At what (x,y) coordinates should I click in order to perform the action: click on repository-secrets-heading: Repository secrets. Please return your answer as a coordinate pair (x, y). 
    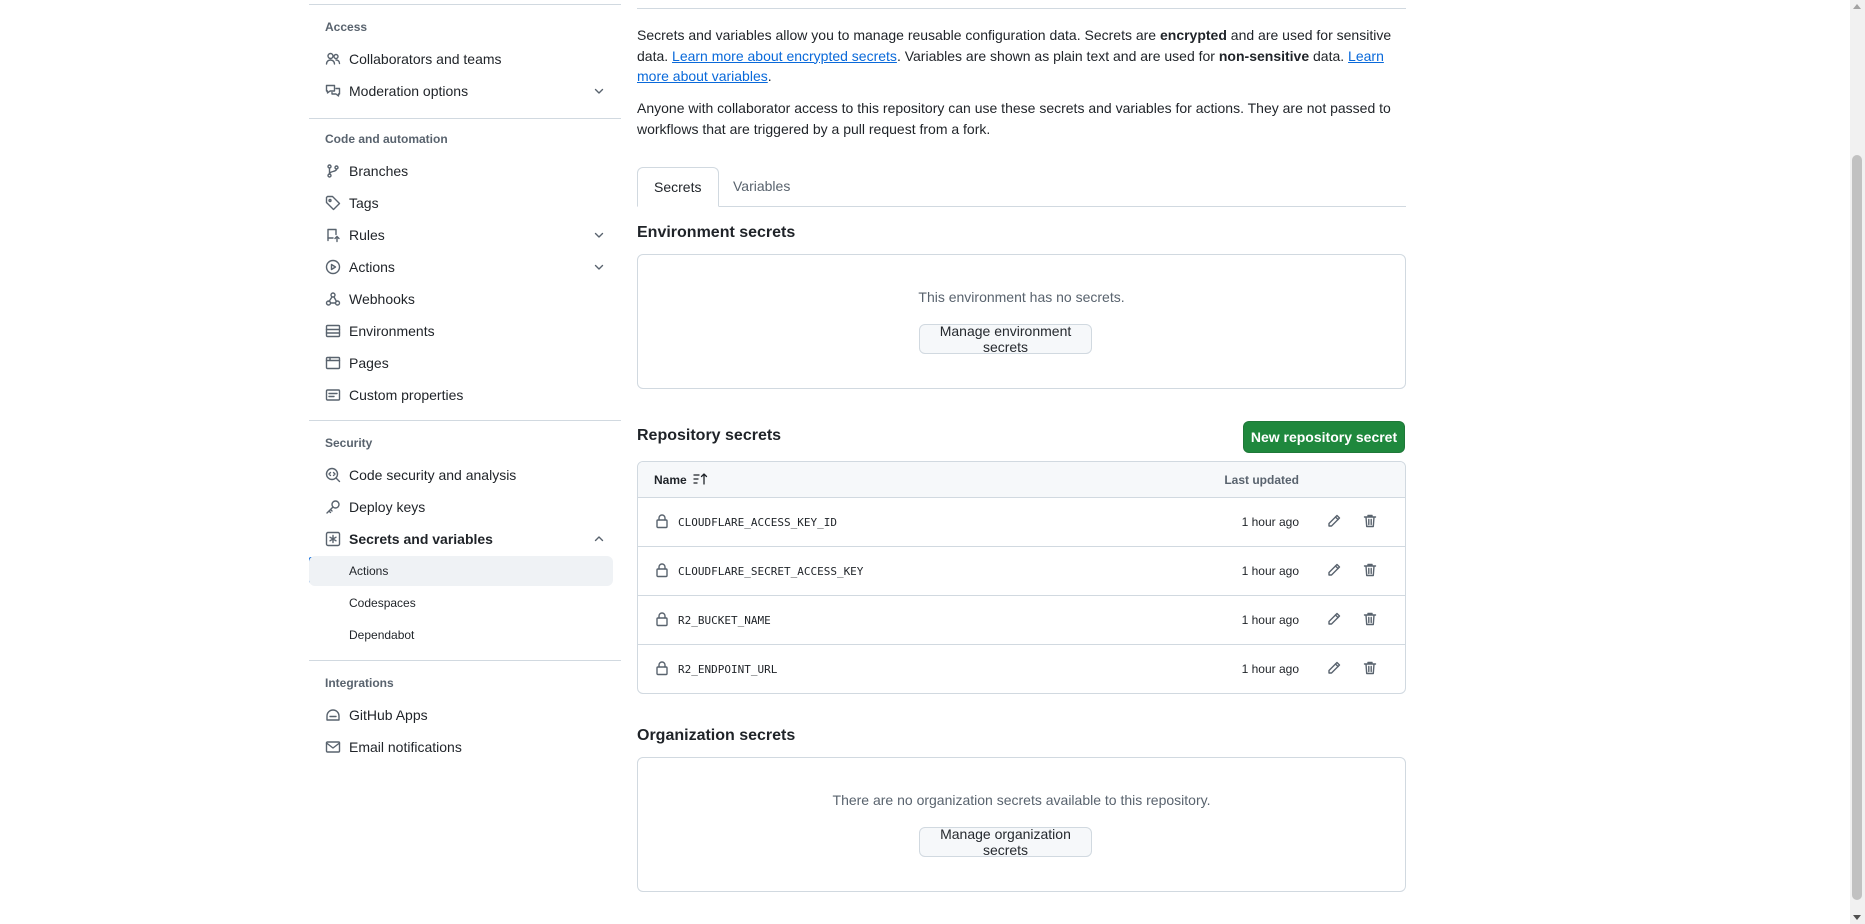
    Looking at the image, I should click on (709, 435).